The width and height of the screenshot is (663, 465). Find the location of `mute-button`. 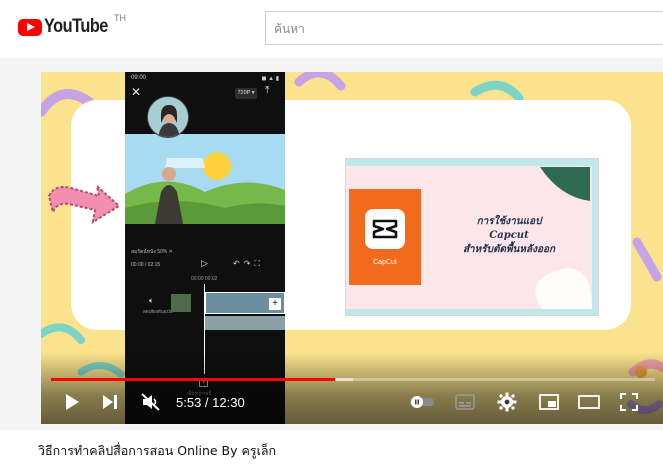

mute-button is located at coordinates (151, 402).